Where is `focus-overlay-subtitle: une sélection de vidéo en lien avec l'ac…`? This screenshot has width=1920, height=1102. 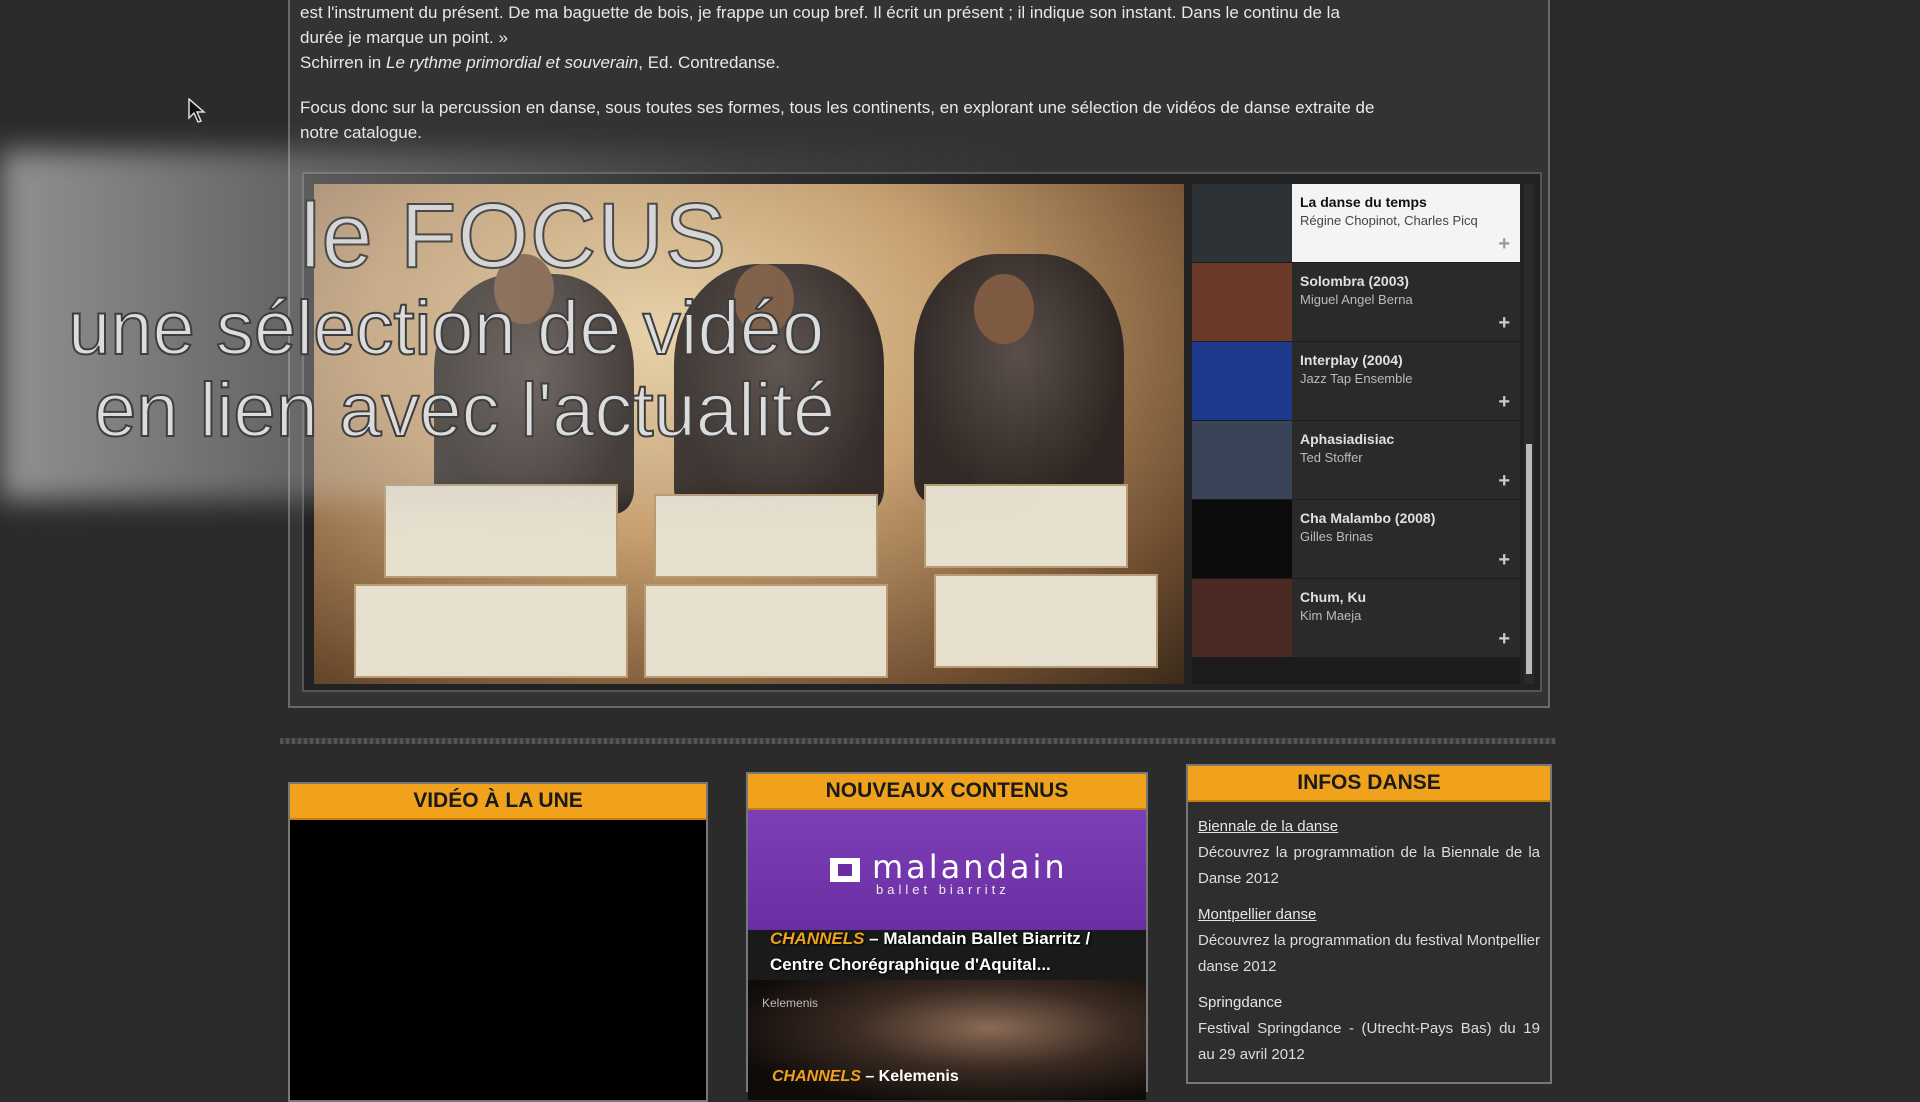 focus-overlay-subtitle: une sélection de vidéo en lien avec l'ac… is located at coordinates (451, 369).